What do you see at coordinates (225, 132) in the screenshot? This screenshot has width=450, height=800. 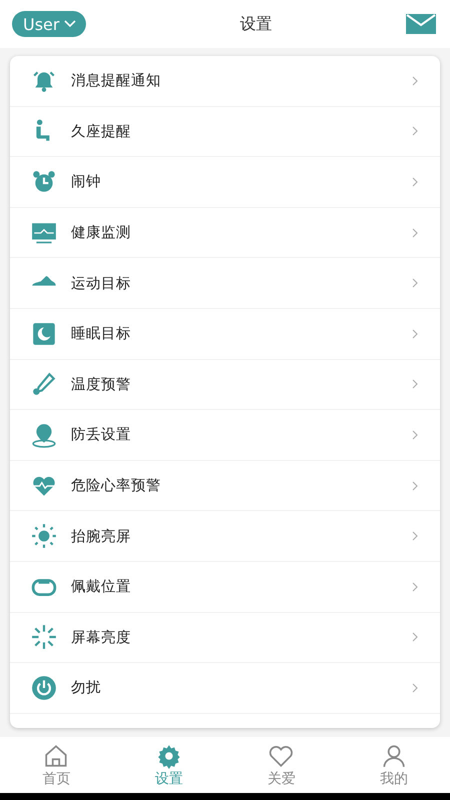 I see `settings-row: 久座提醒` at bounding box center [225, 132].